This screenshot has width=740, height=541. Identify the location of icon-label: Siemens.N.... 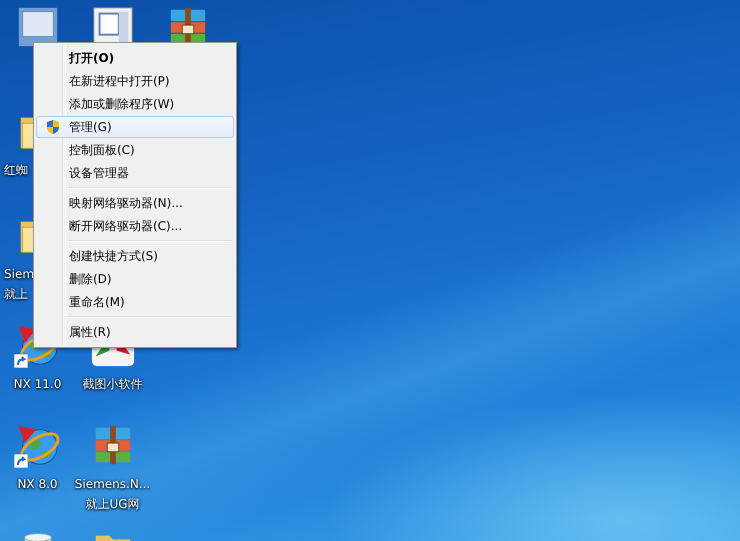
(112, 484).